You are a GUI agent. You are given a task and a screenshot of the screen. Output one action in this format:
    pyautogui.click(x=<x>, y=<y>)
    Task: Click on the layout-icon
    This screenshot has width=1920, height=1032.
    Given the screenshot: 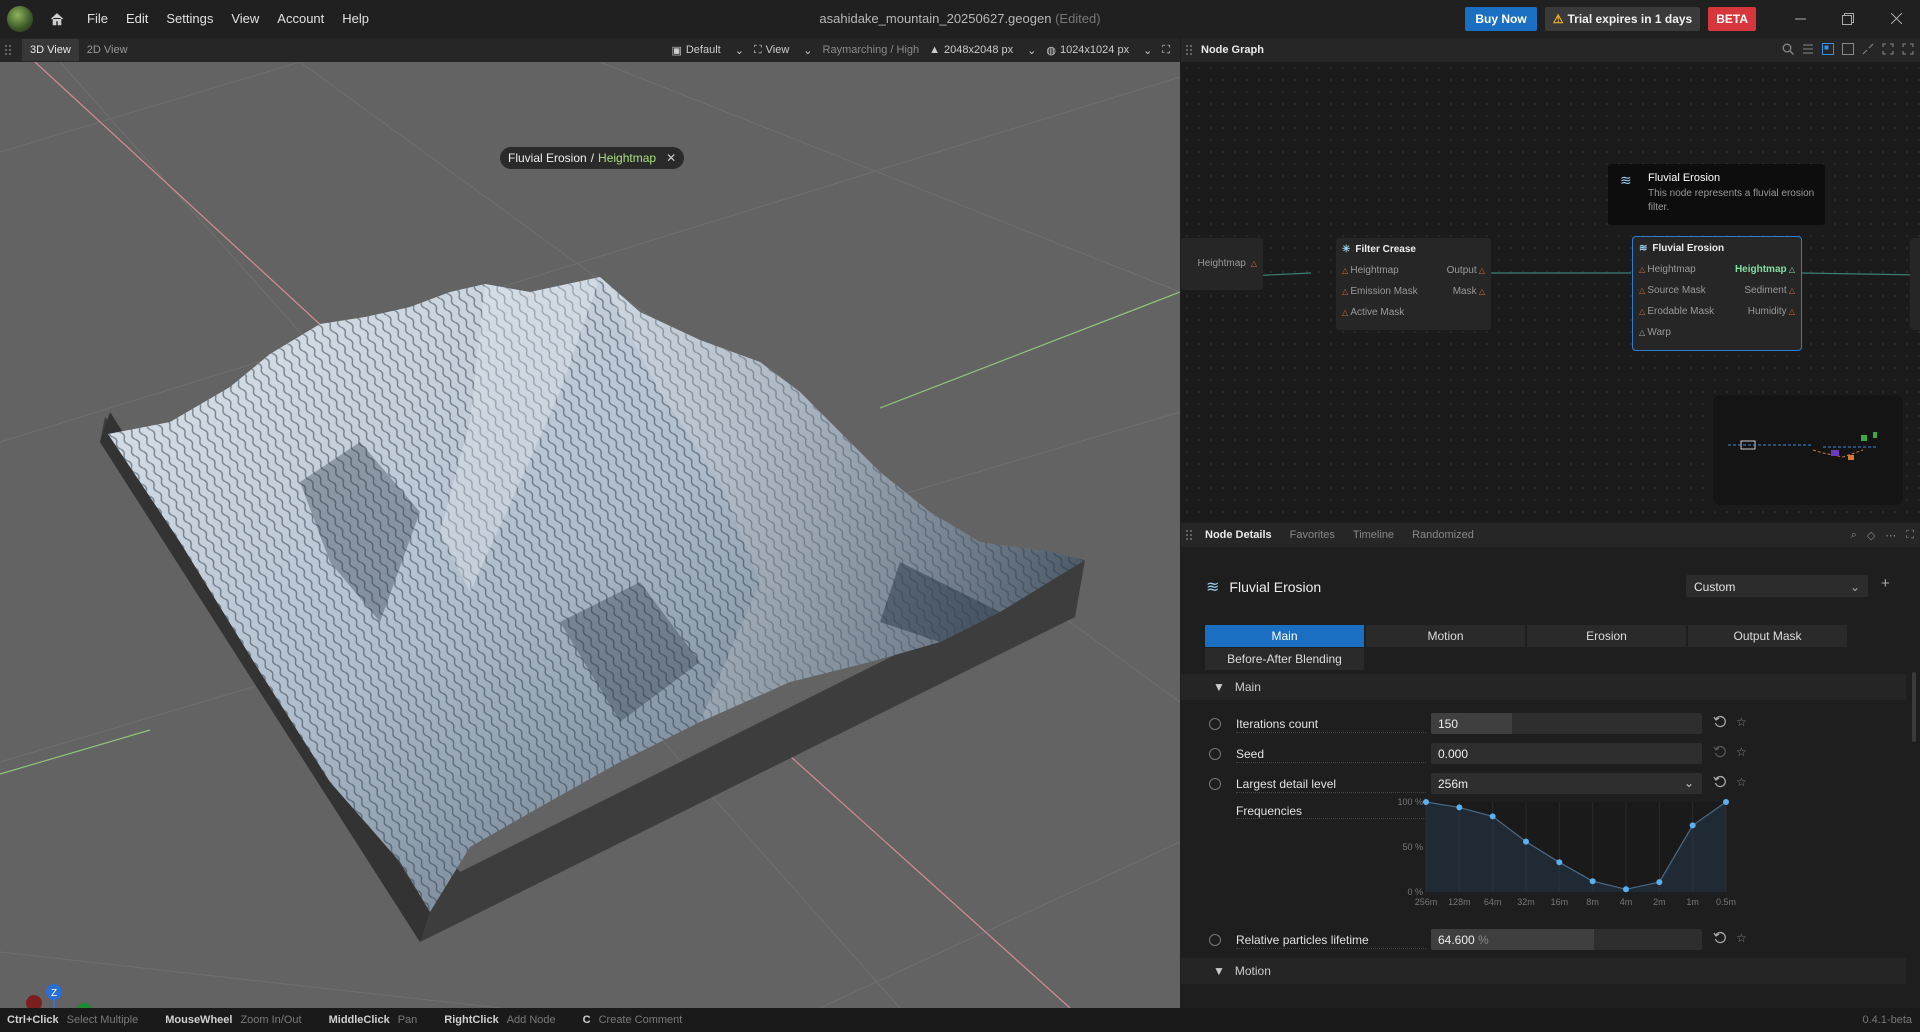 What is the action you would take?
    pyautogui.click(x=1828, y=50)
    